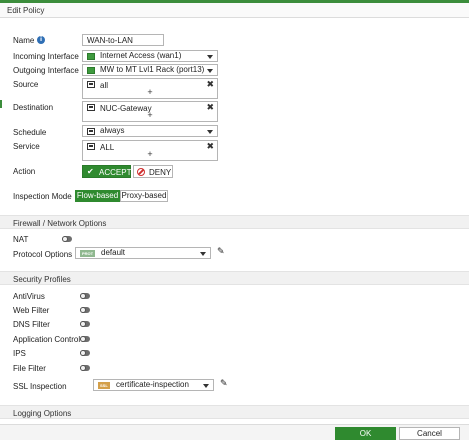  What do you see at coordinates (234, 278) in the screenshot?
I see `security-section-header: Security Profiles` at bounding box center [234, 278].